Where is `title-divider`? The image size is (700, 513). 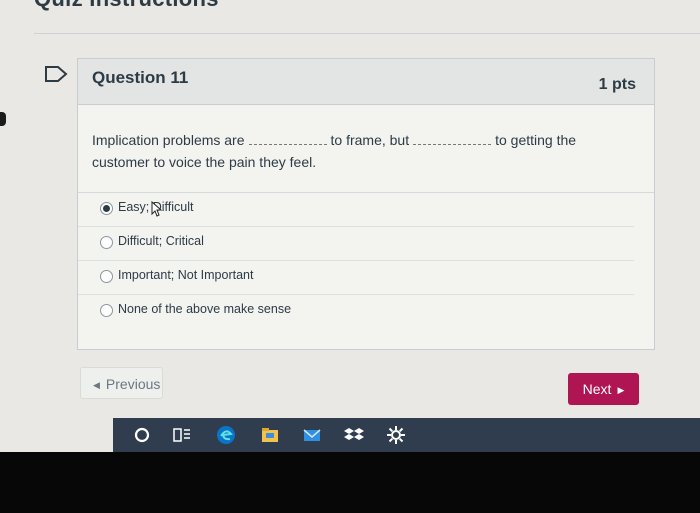
title-divider is located at coordinates (367, 33).